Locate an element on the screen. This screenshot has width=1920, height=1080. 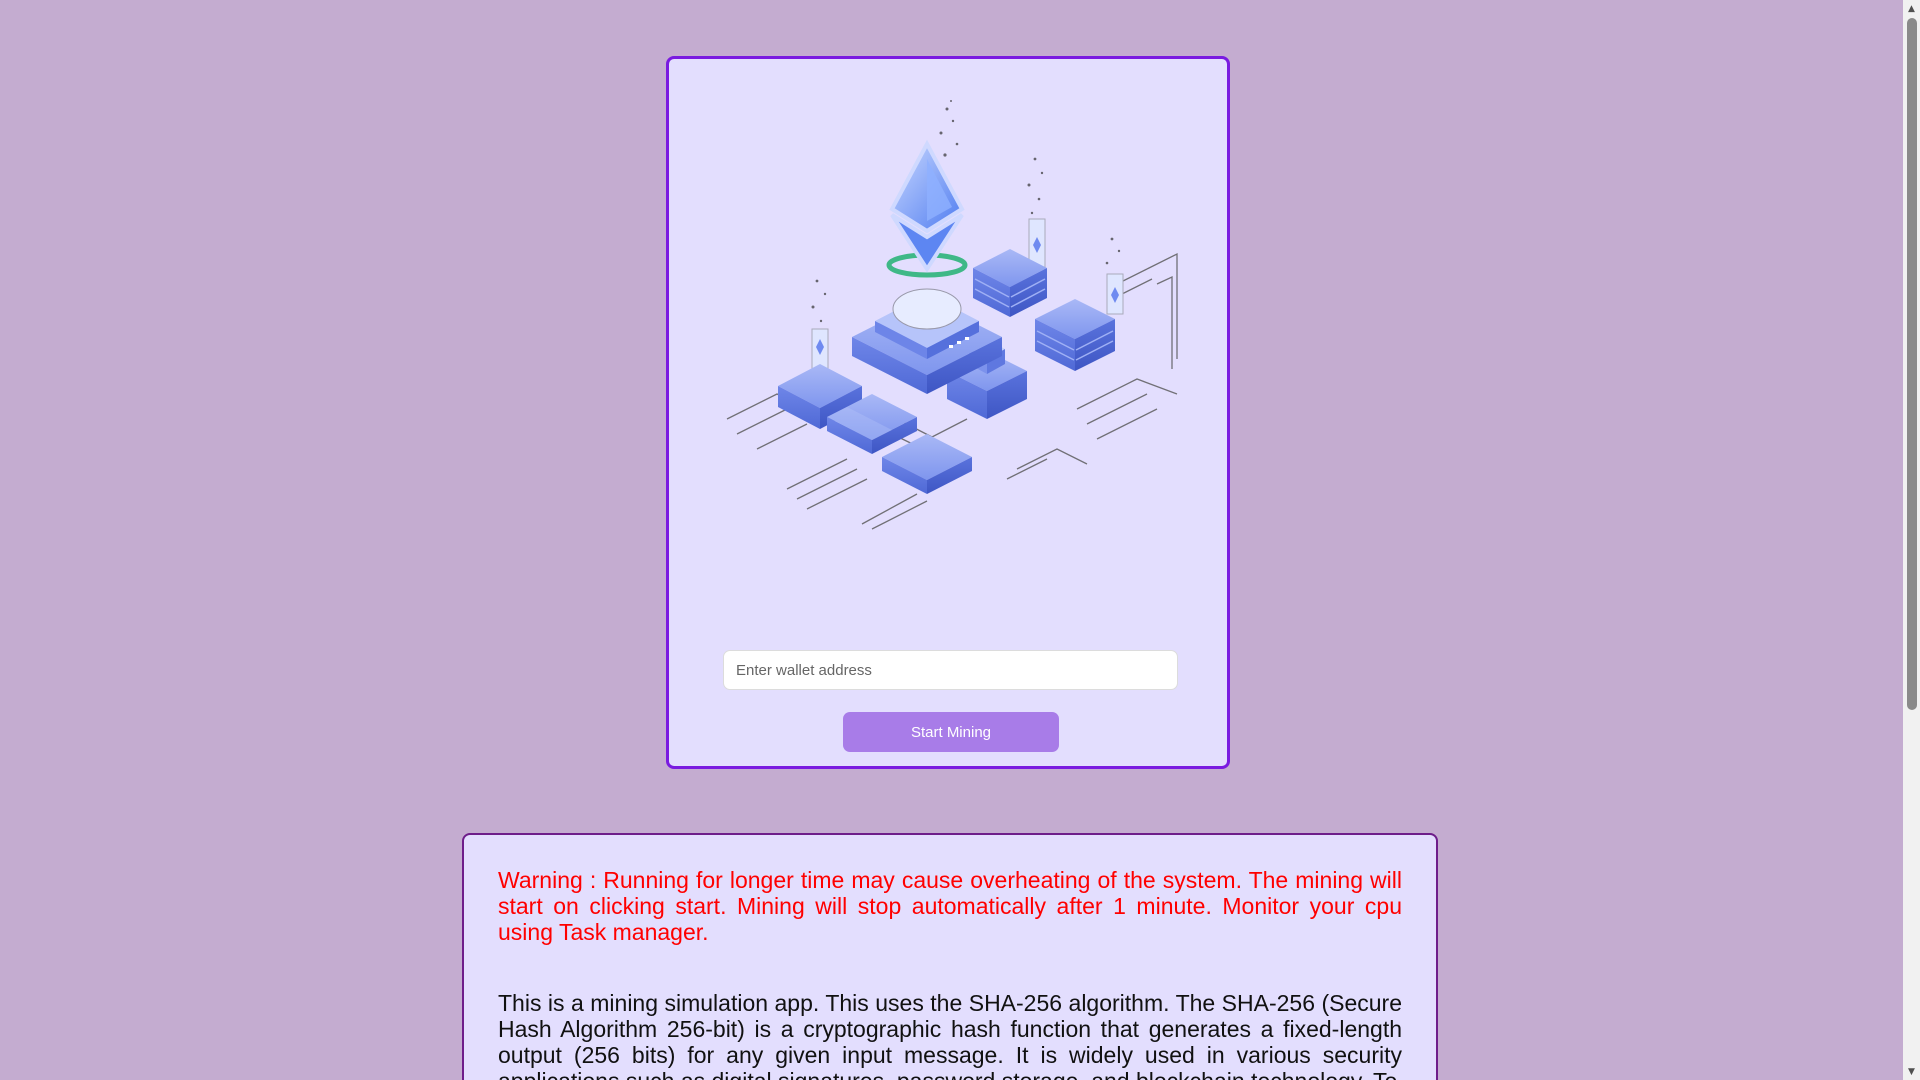
wallet-address-input is located at coordinates (950, 670).